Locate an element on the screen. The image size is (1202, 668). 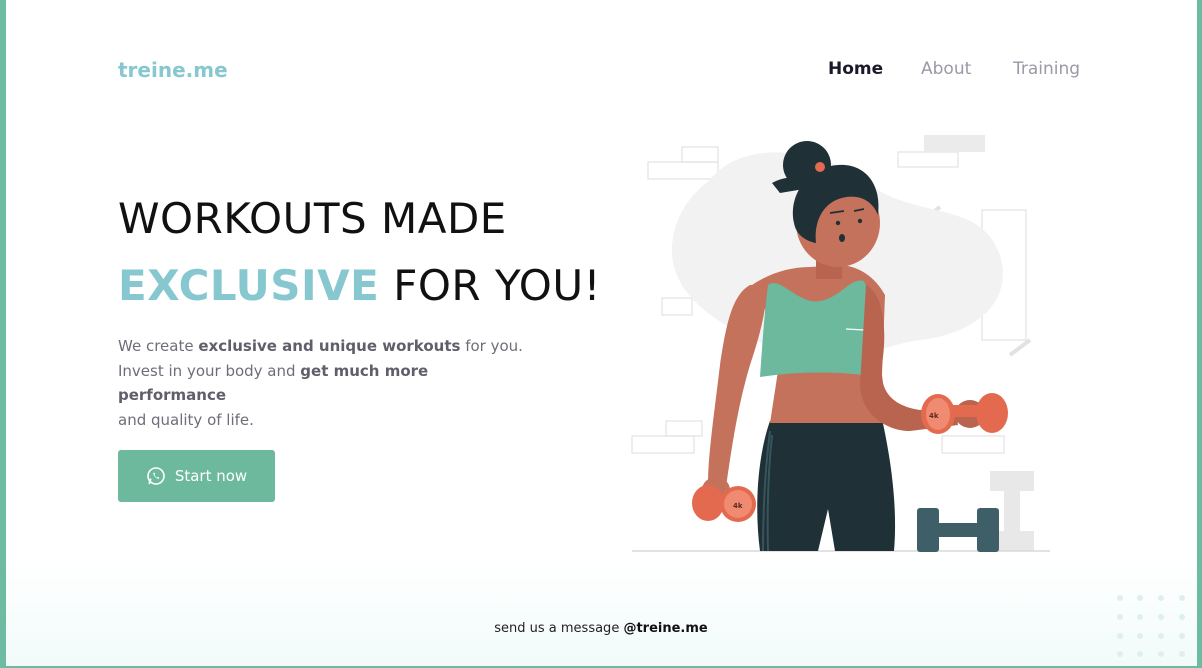
nav-home: Home is located at coordinates (855, 69).